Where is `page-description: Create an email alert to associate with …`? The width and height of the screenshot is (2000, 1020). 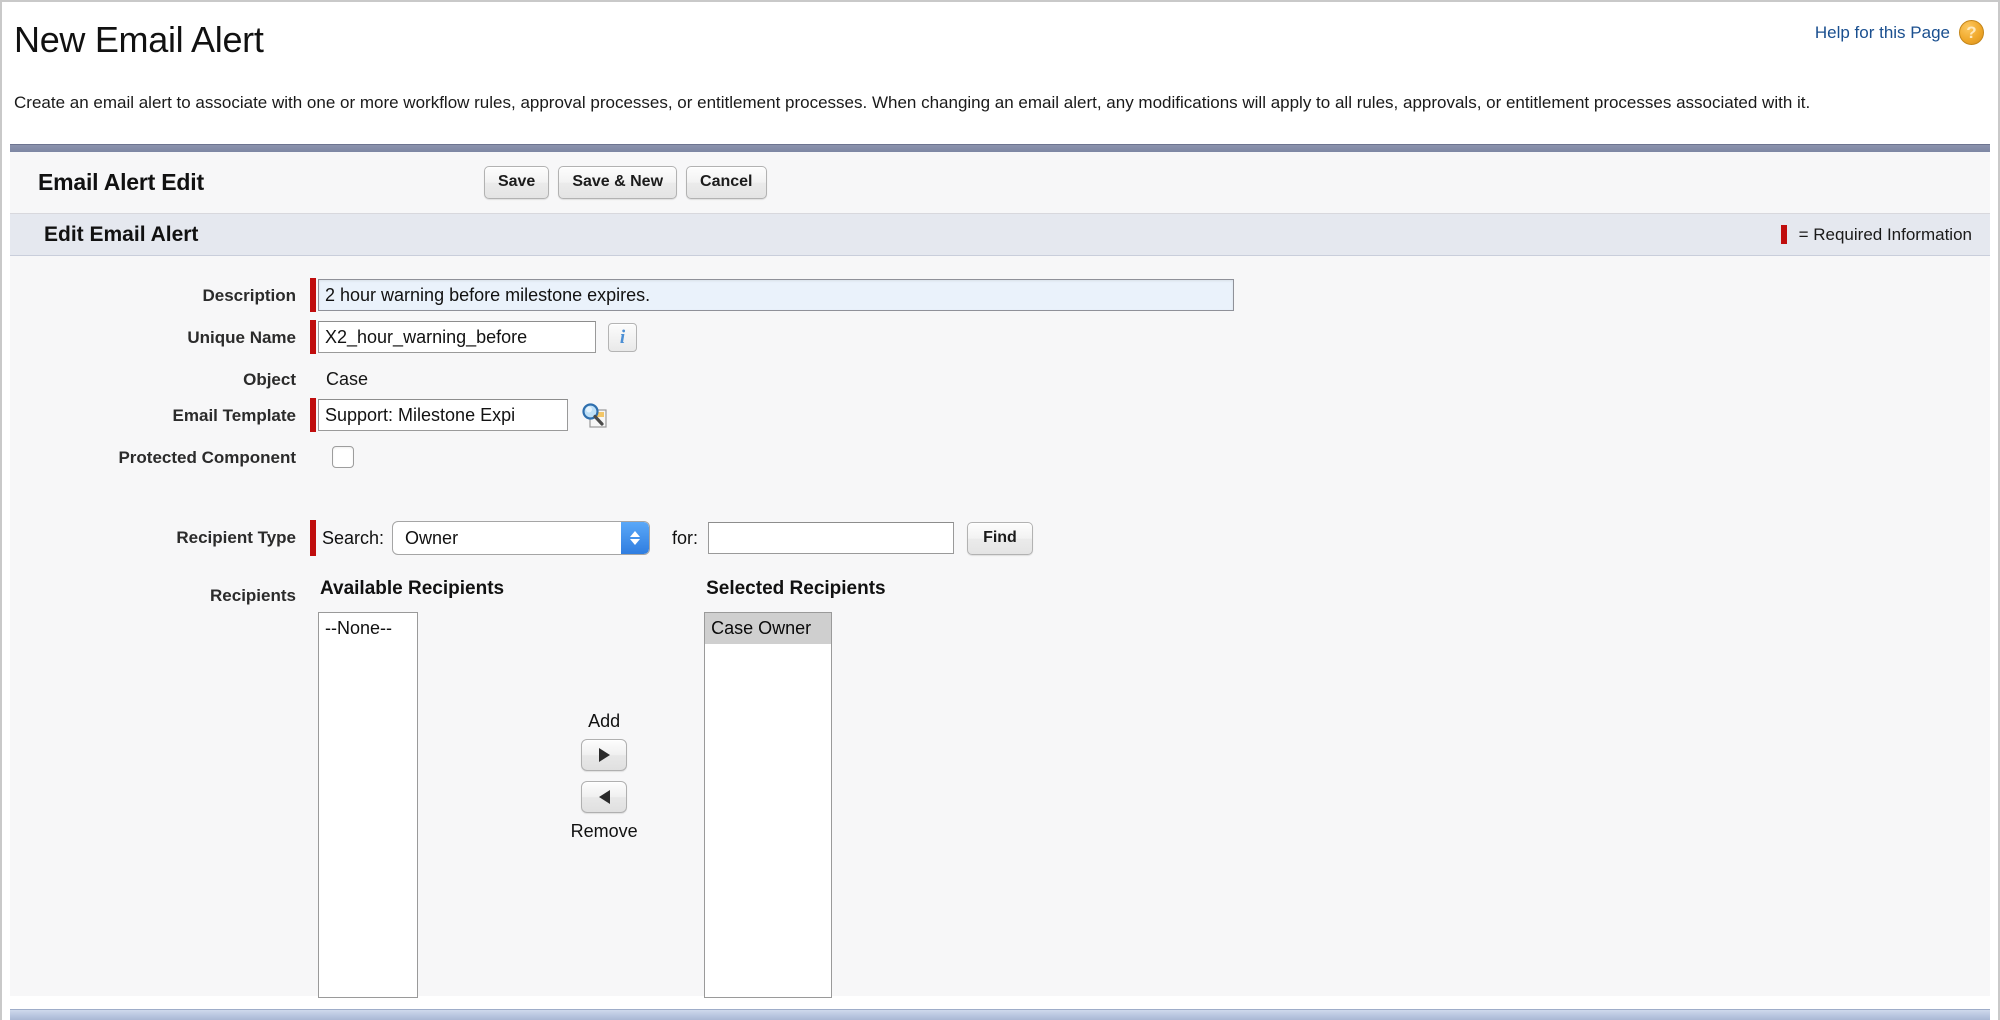 page-description: Create an email alert to associate with … is located at coordinates (912, 102).